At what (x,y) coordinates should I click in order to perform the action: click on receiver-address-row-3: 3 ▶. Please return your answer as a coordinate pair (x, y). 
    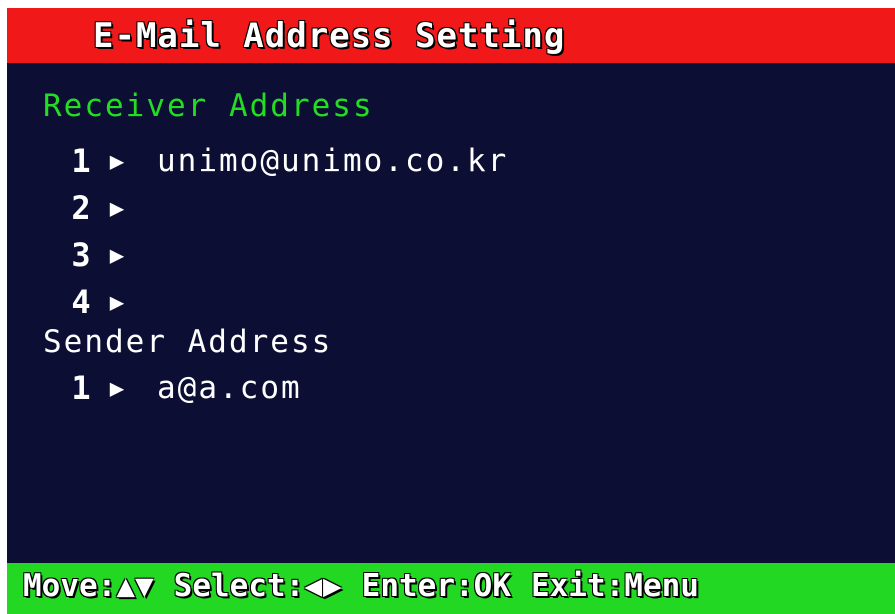
    Looking at the image, I should click on (112, 255).